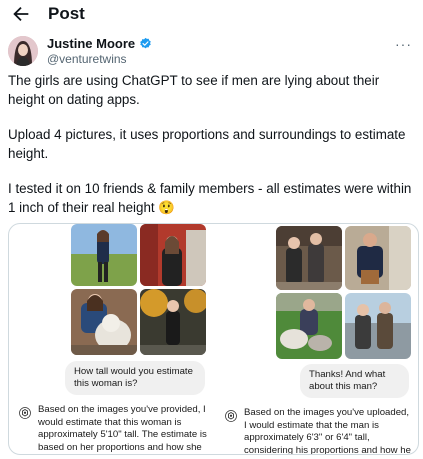 This screenshot has height=459, width=423. What do you see at coordinates (23, 51) in the screenshot?
I see `avatar` at bounding box center [23, 51].